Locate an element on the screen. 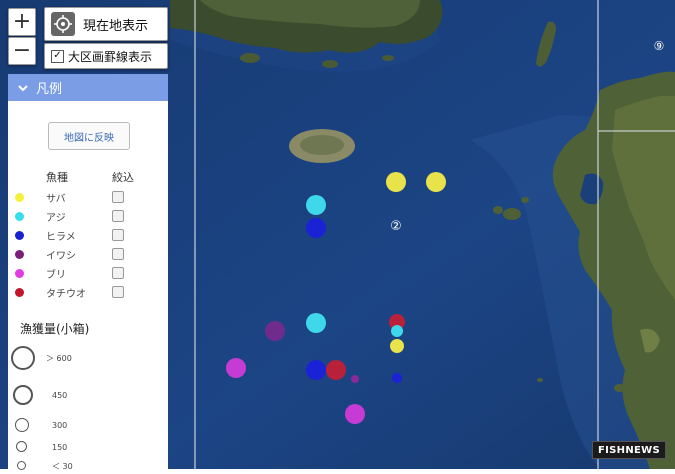 This screenshot has height=474, width=675. size-label: 300 is located at coordinates (60, 425).